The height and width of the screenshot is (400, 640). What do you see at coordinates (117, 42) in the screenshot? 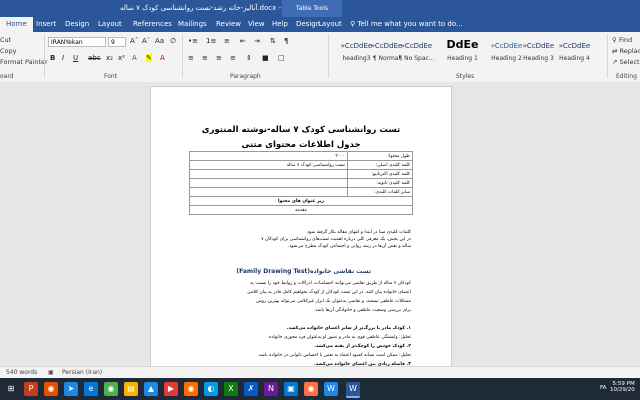
I see `font-size-box: 9` at bounding box center [117, 42].